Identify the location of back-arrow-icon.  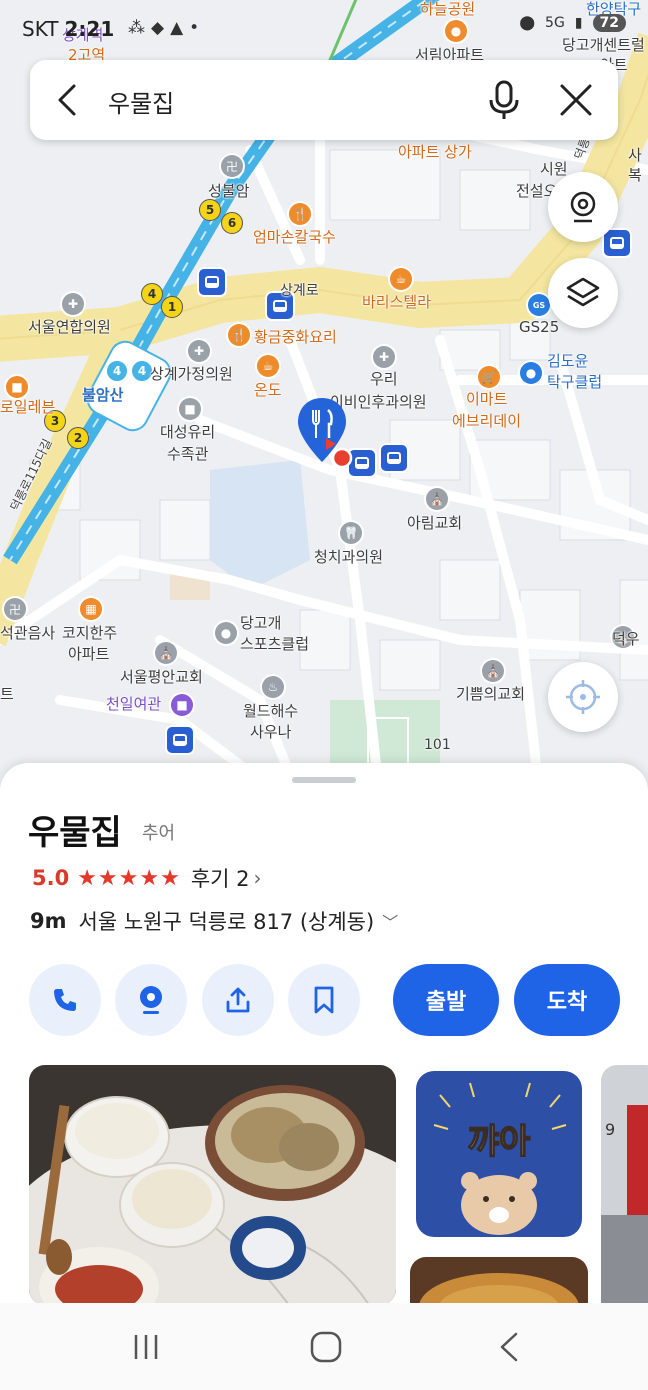
(70, 100).